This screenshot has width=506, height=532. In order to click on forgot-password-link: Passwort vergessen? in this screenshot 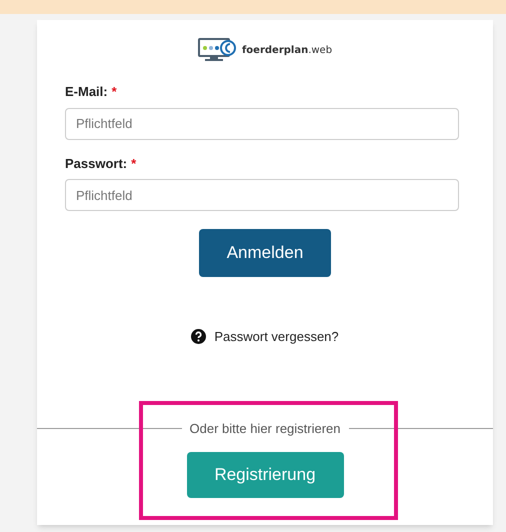, I will do `click(276, 336)`.